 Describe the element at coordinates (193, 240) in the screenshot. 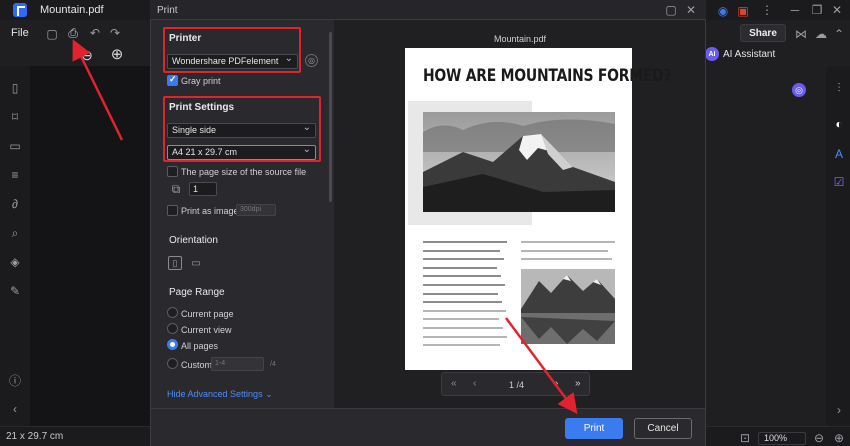

I see `orientation-section-title: Orientation` at that location.